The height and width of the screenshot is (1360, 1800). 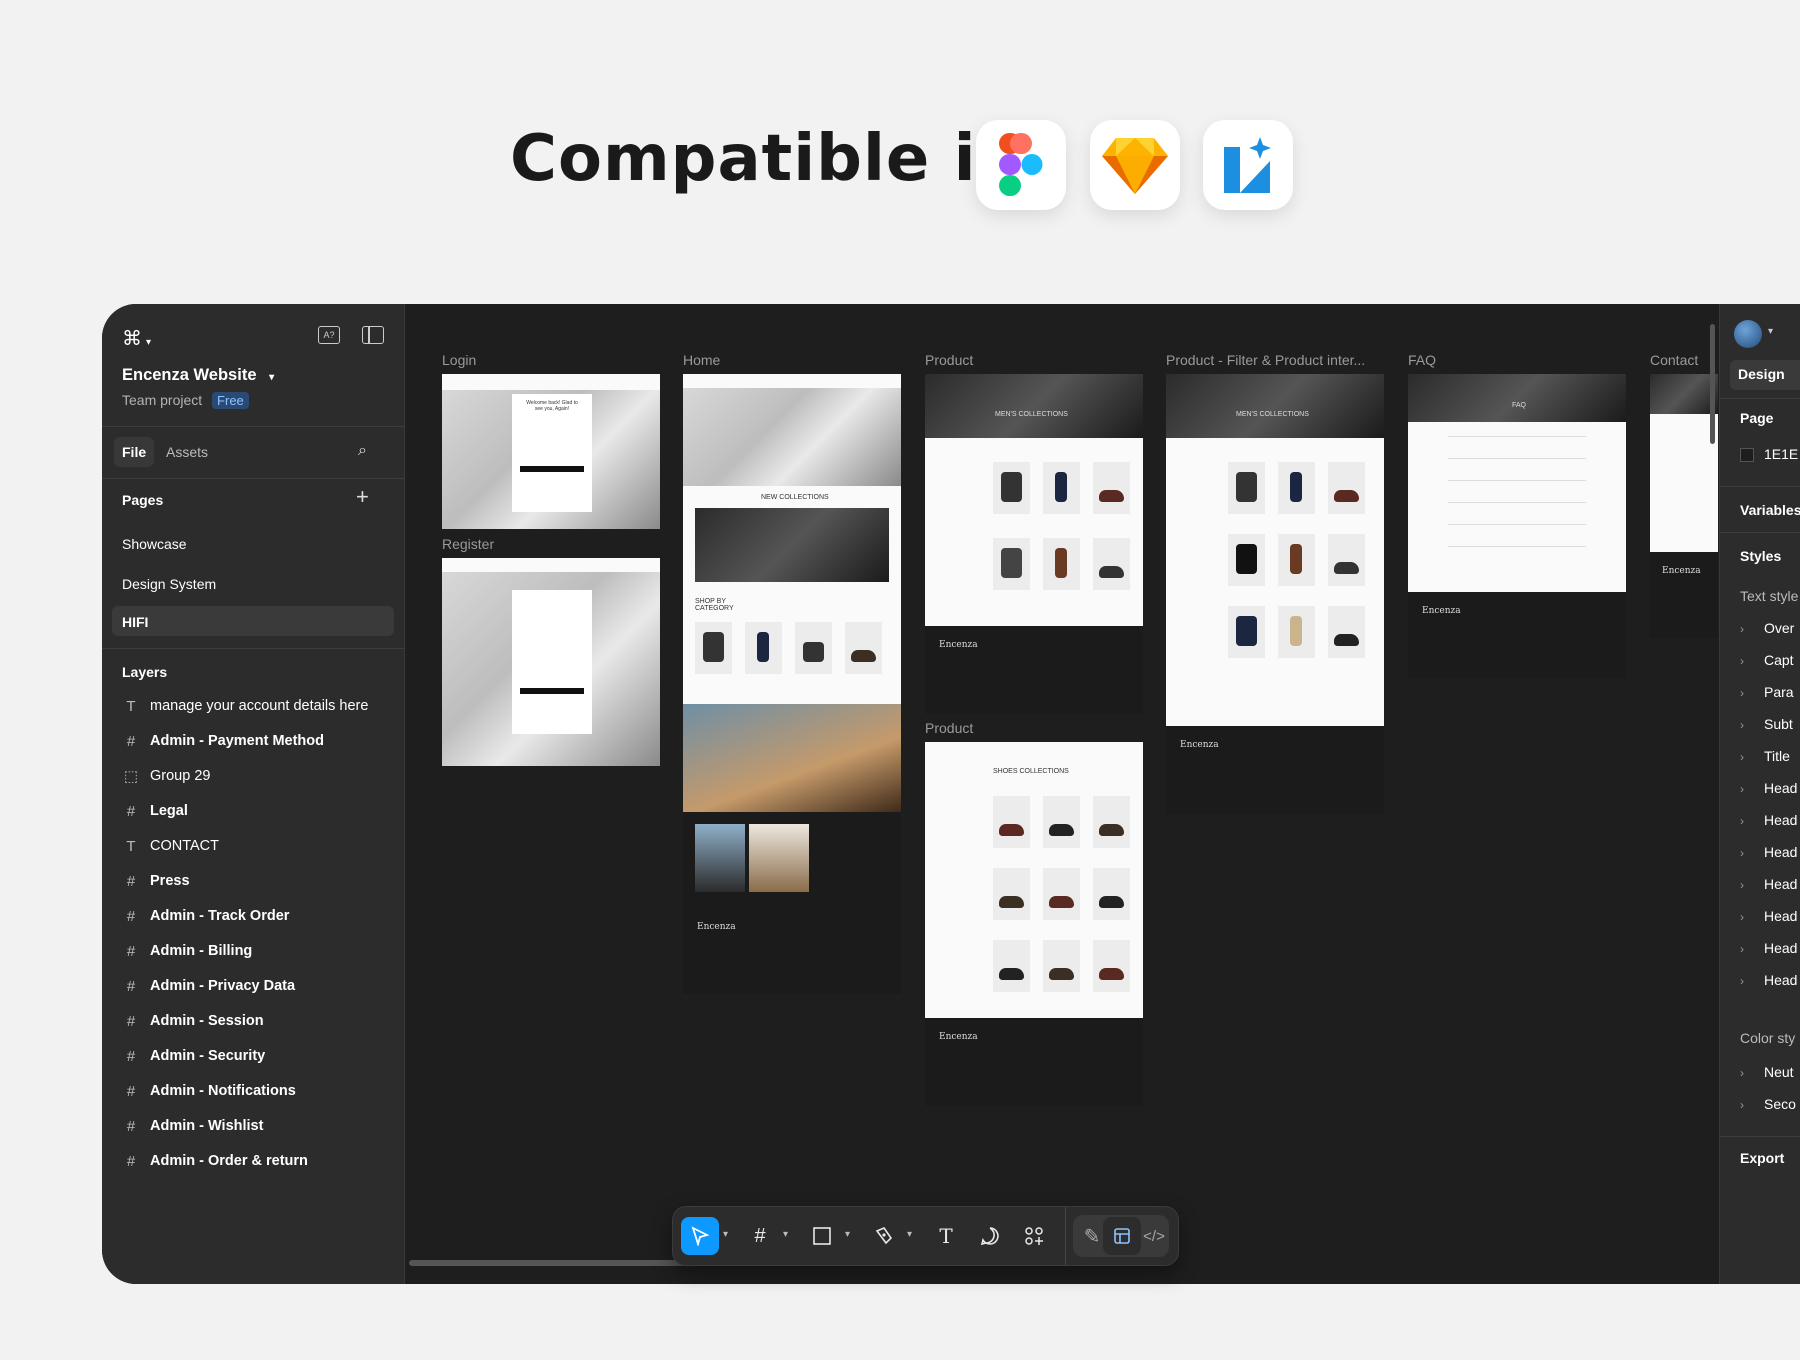 What do you see at coordinates (170, 846) in the screenshot?
I see `layer-item: T CONTACT` at bounding box center [170, 846].